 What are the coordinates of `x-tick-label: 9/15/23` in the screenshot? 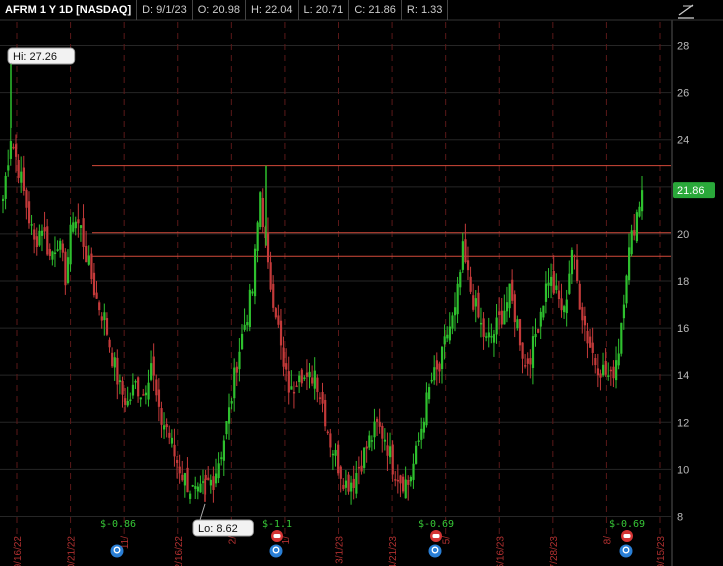 It's located at (661, 551).